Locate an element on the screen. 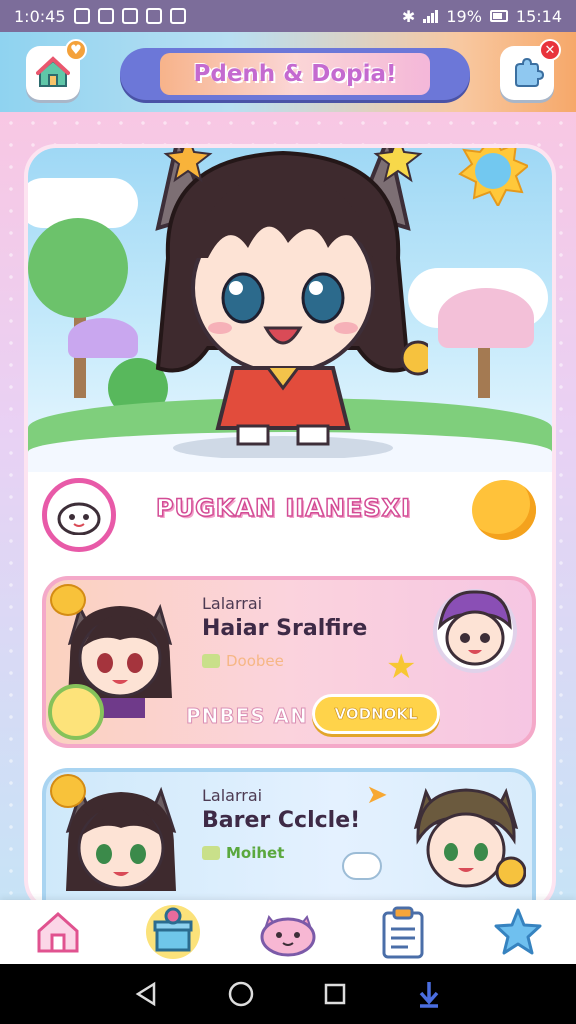  battery-icon is located at coordinates (498, 16).